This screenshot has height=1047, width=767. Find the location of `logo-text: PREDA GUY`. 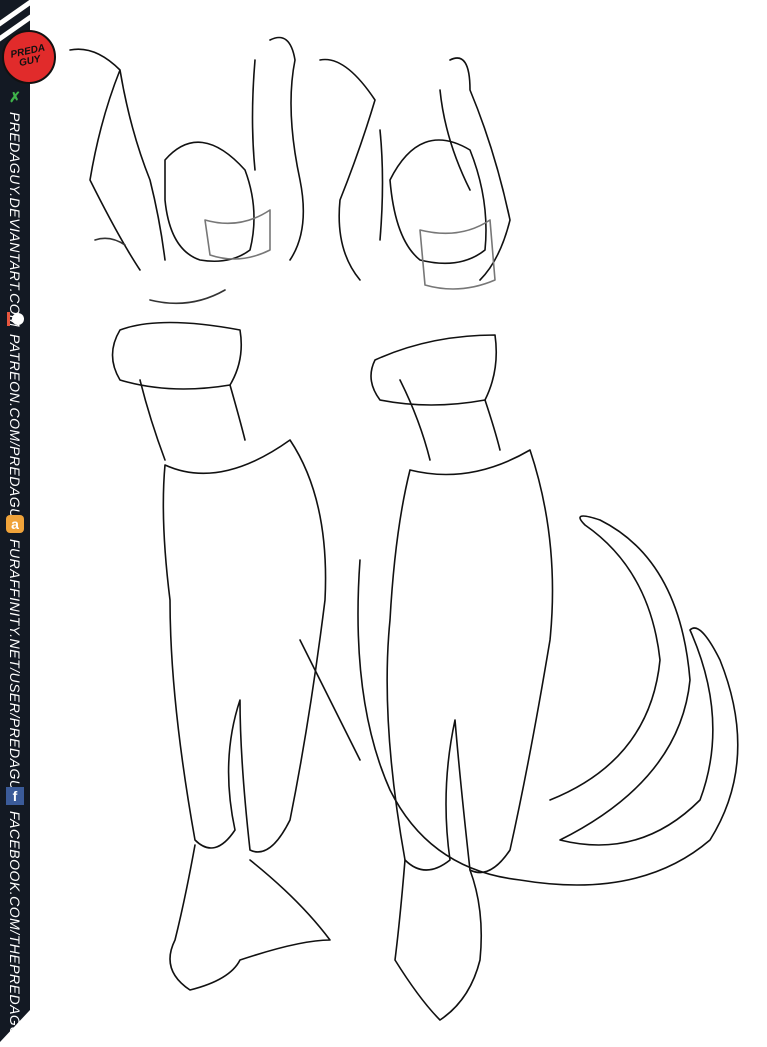

logo-text: PREDA GUY is located at coordinates (28, 56).